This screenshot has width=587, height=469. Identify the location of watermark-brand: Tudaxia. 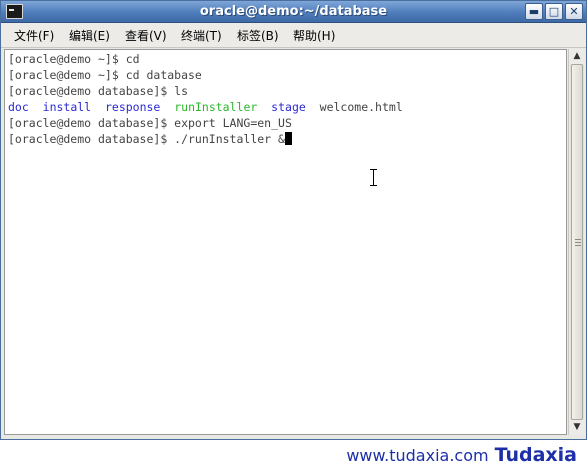
(535, 455).